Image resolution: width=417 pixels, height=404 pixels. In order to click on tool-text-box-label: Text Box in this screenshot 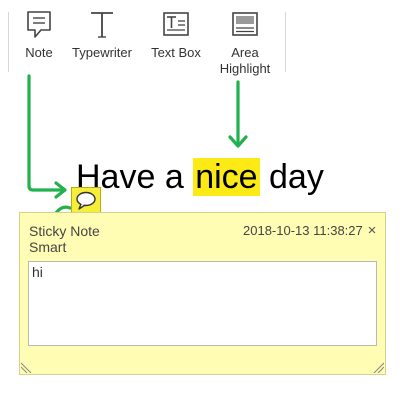, I will do `click(176, 52)`.